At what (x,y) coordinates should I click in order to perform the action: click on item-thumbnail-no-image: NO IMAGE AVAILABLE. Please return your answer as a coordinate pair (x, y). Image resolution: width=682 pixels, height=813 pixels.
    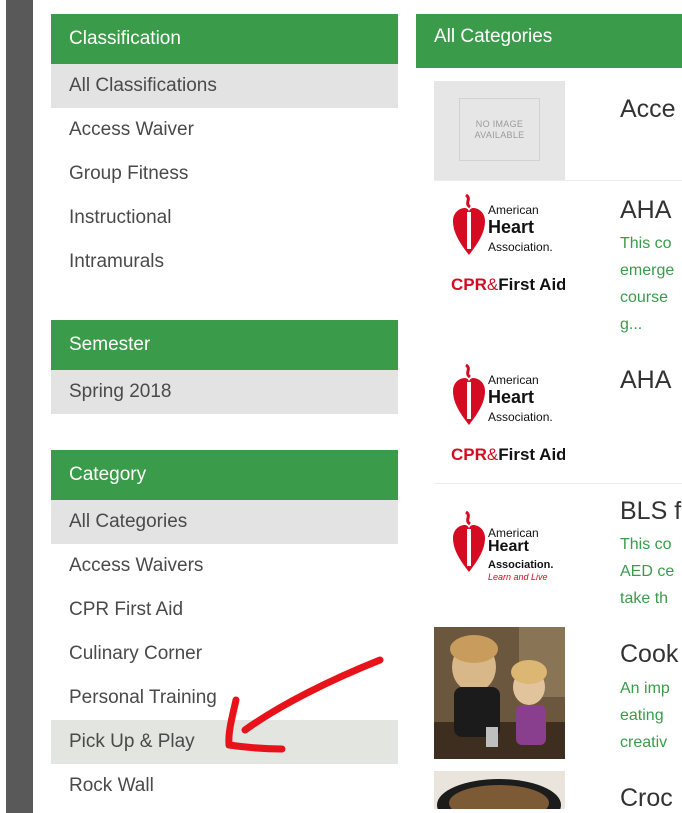
    Looking at the image, I should click on (499, 130).